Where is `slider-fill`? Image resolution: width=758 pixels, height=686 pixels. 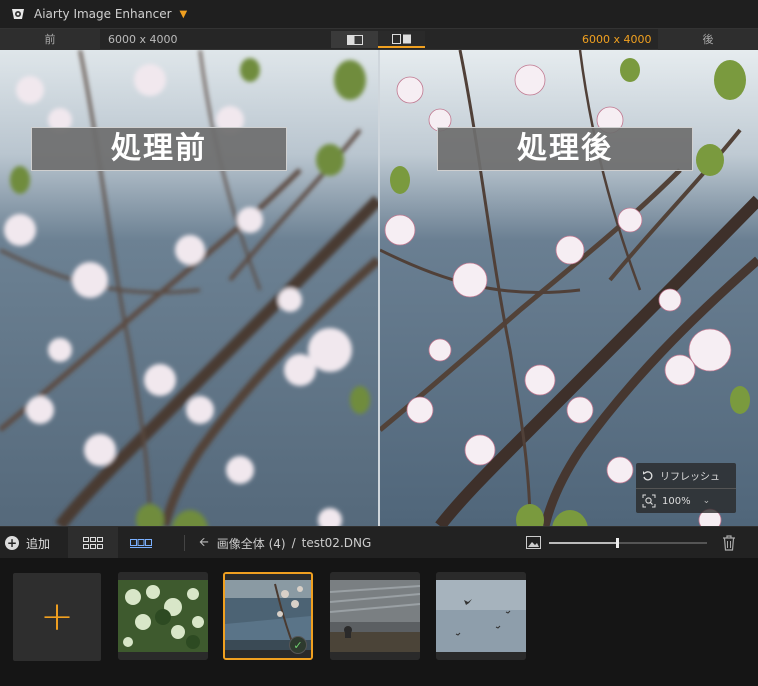
slider-fill is located at coordinates (583, 543).